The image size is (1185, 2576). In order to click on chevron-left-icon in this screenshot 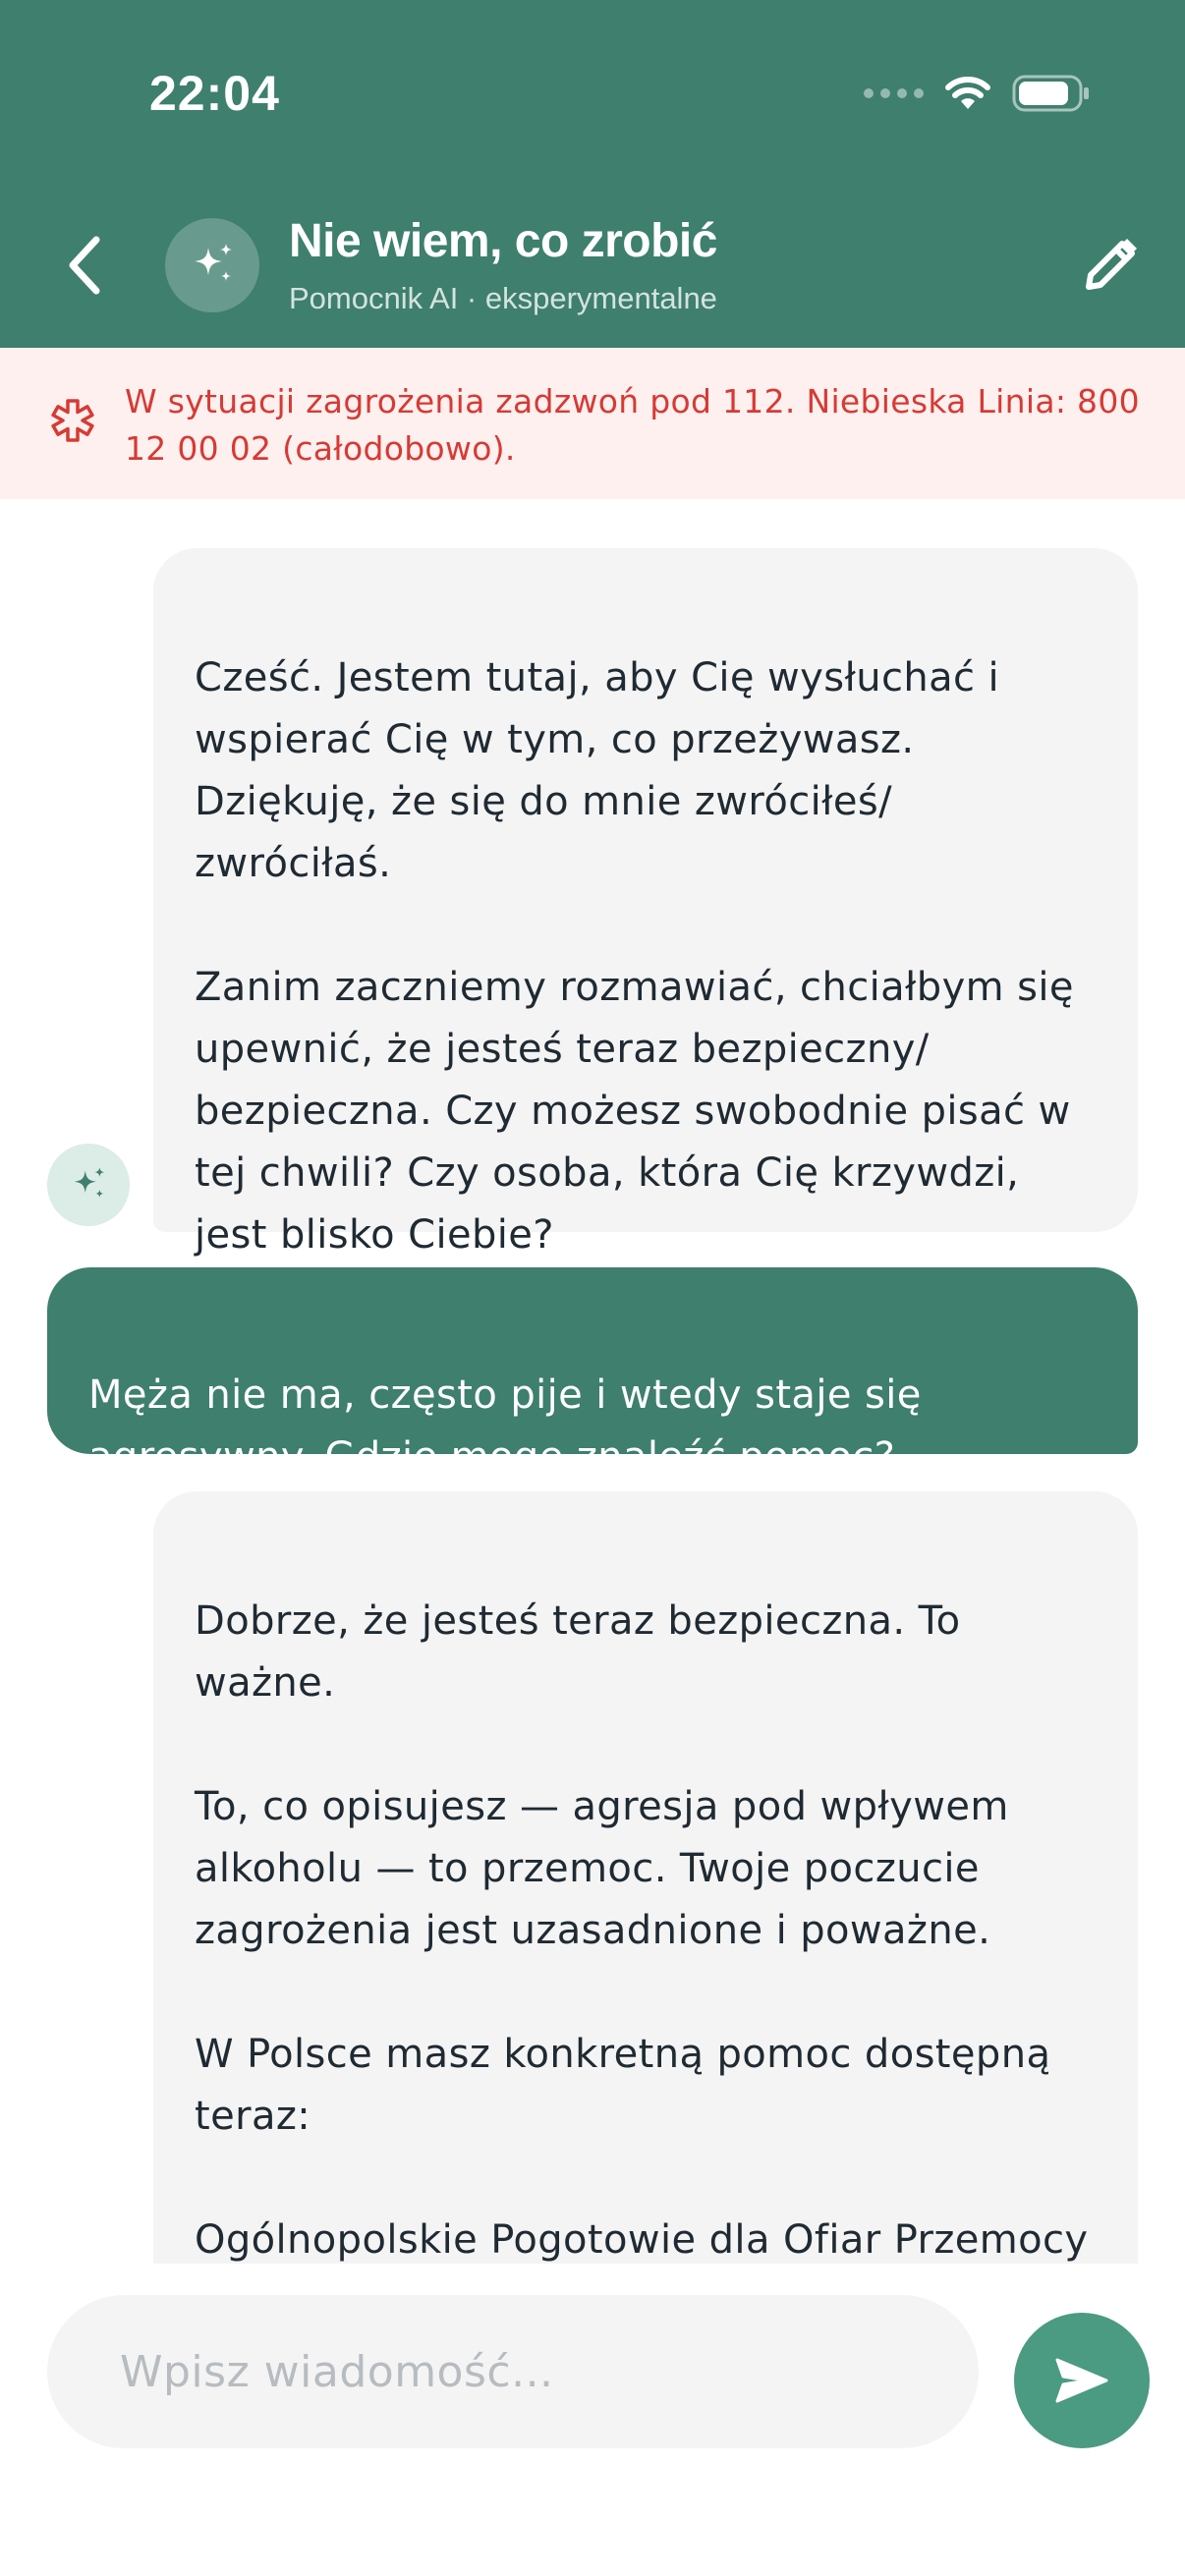, I will do `click(84, 265)`.